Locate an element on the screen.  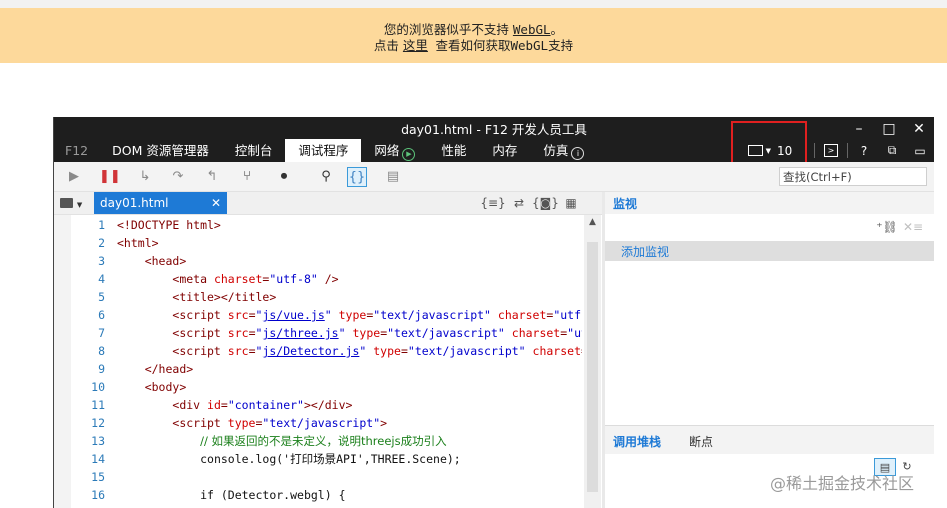
line-number: 12 is located at coordinates (88, 423).